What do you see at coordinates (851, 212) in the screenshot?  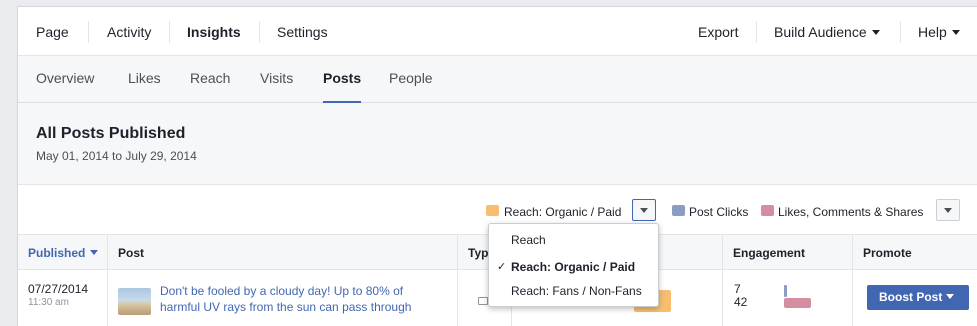 I see `engagement-metric-label: Likes, Comments & Shares` at bounding box center [851, 212].